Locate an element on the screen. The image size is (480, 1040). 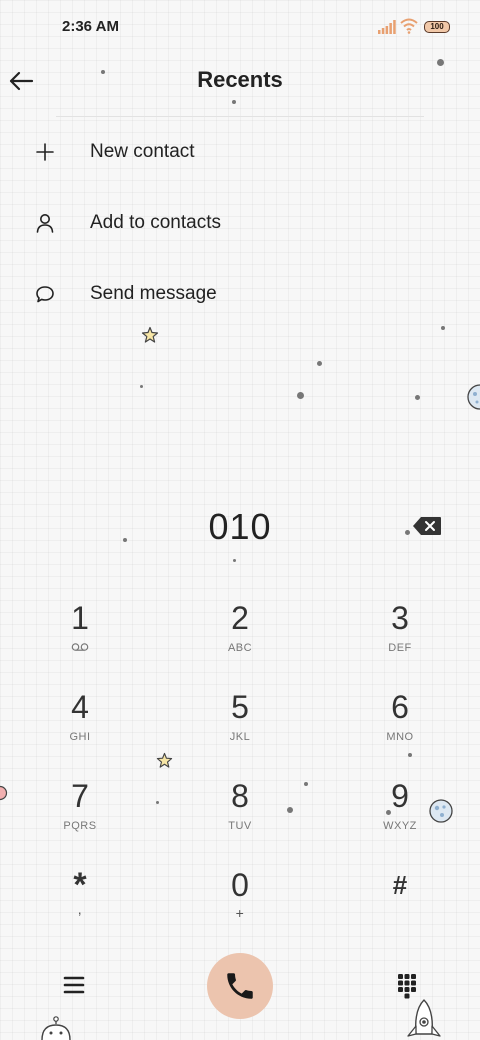
key-8: 8 TUV is located at coordinates (240, 814).